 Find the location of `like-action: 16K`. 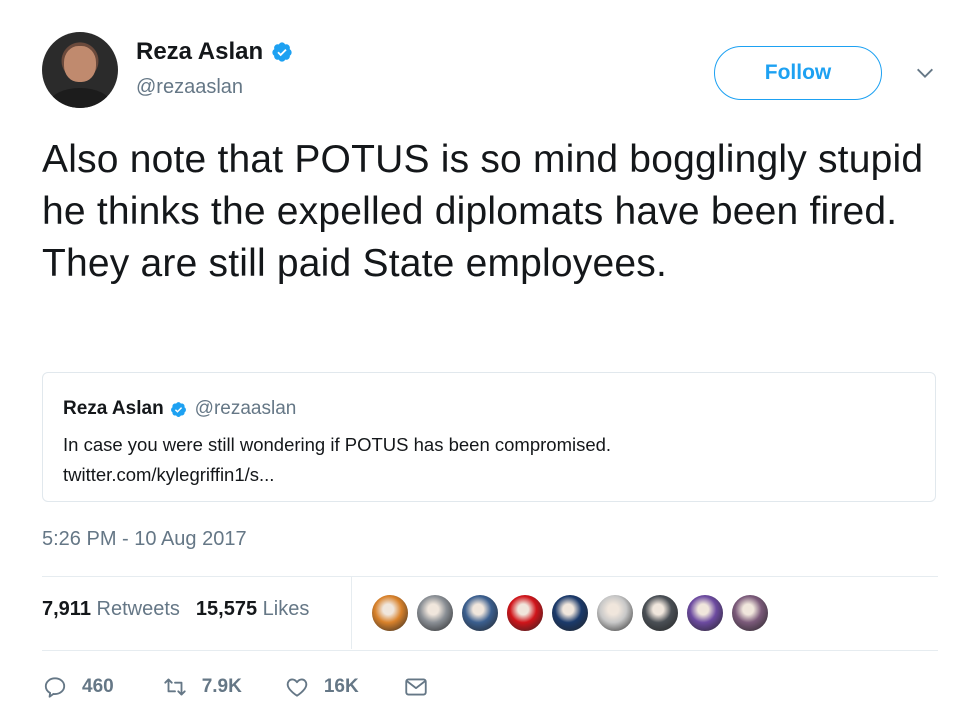

like-action: 16K is located at coordinates (321, 687).